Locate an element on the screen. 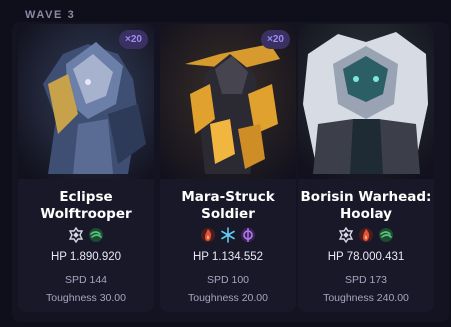 This screenshot has height=327, width=451. enemy-name: Mara-Struck Soldier is located at coordinates (228, 206).